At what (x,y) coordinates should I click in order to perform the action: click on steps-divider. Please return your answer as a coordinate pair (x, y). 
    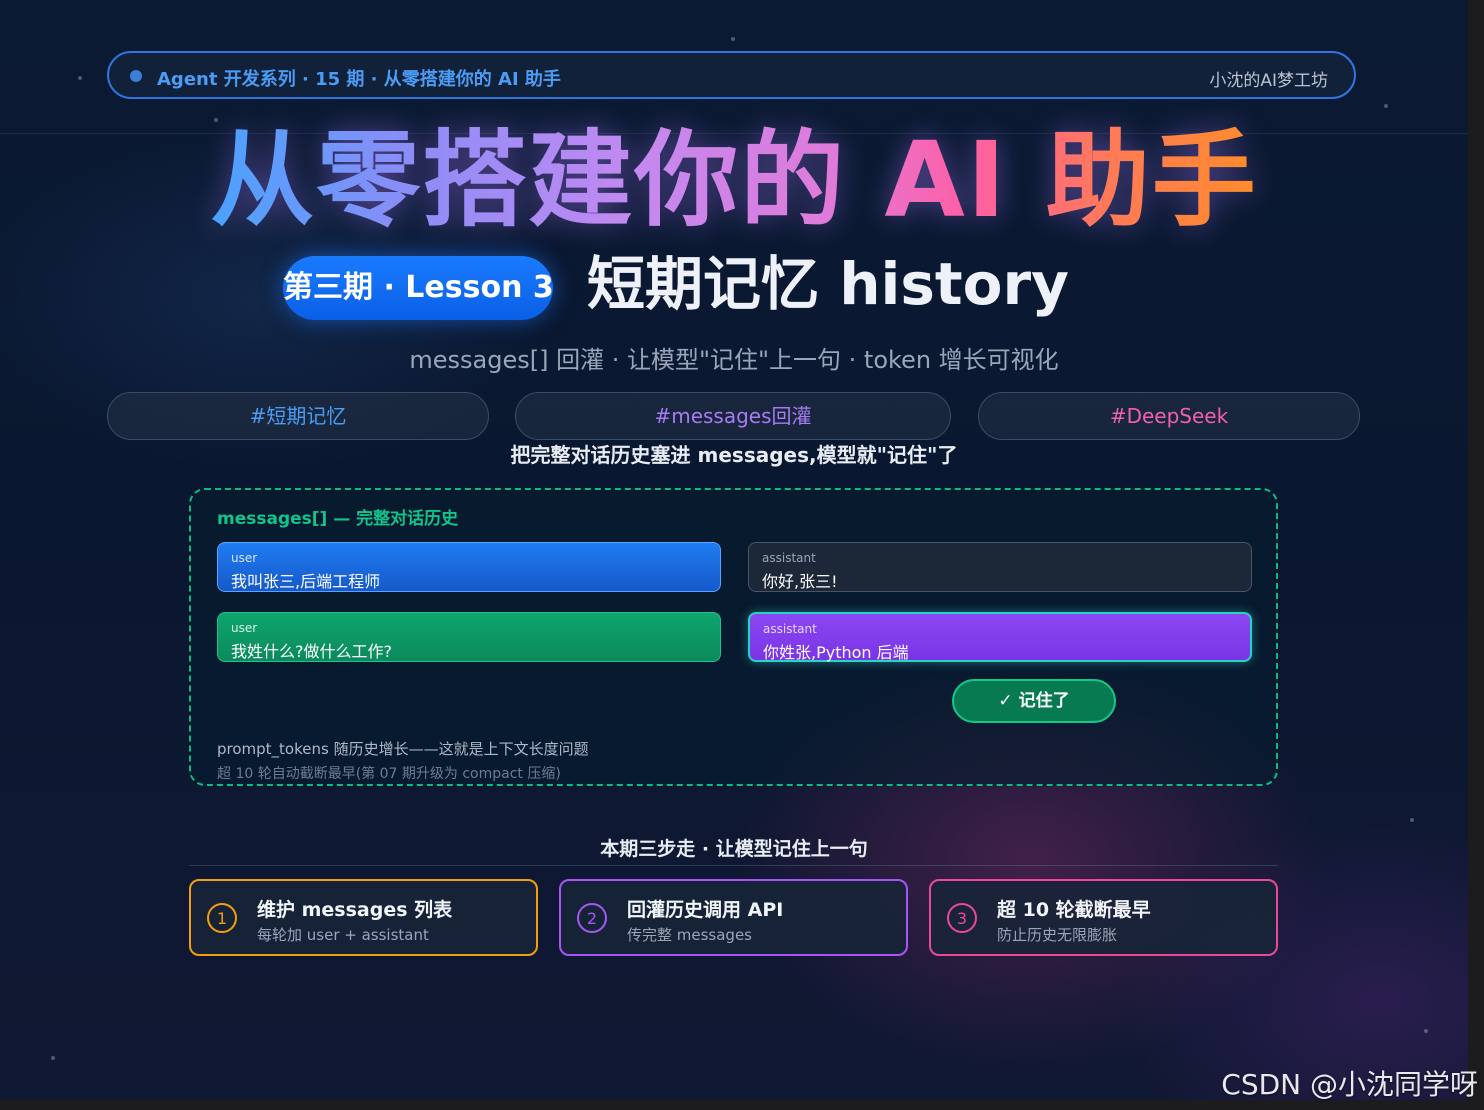
    Looking at the image, I should click on (733, 865).